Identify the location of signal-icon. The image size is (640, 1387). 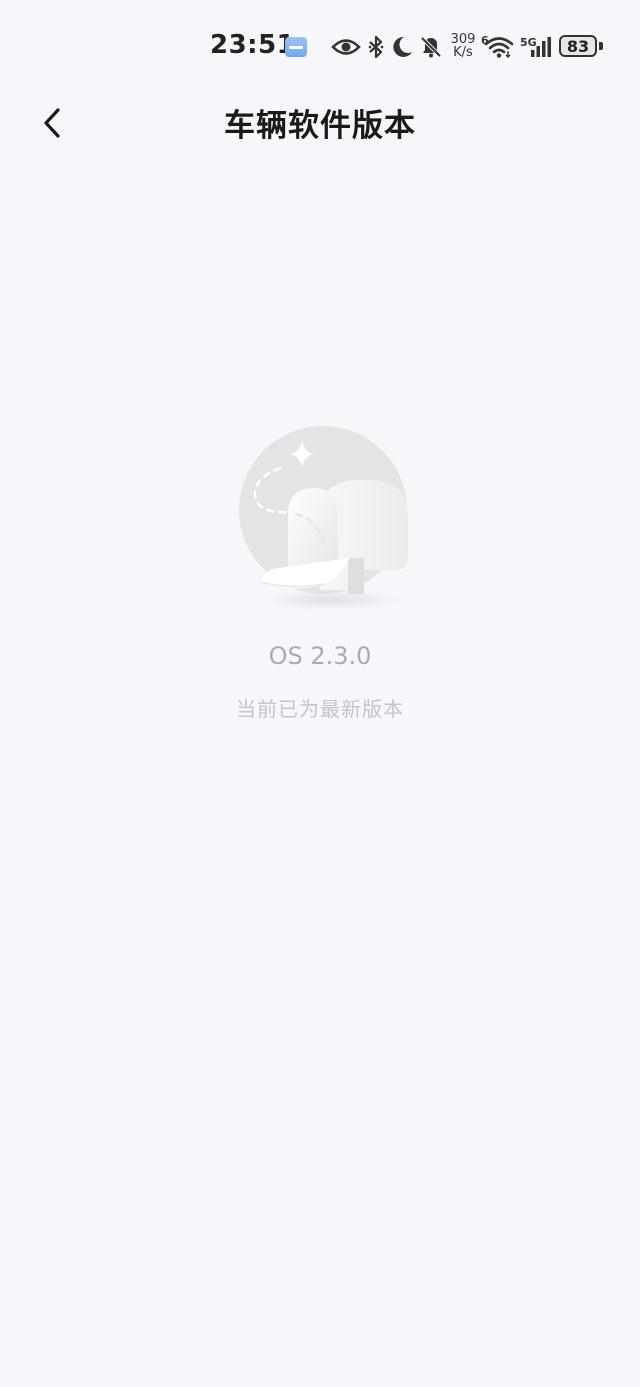
(541, 47).